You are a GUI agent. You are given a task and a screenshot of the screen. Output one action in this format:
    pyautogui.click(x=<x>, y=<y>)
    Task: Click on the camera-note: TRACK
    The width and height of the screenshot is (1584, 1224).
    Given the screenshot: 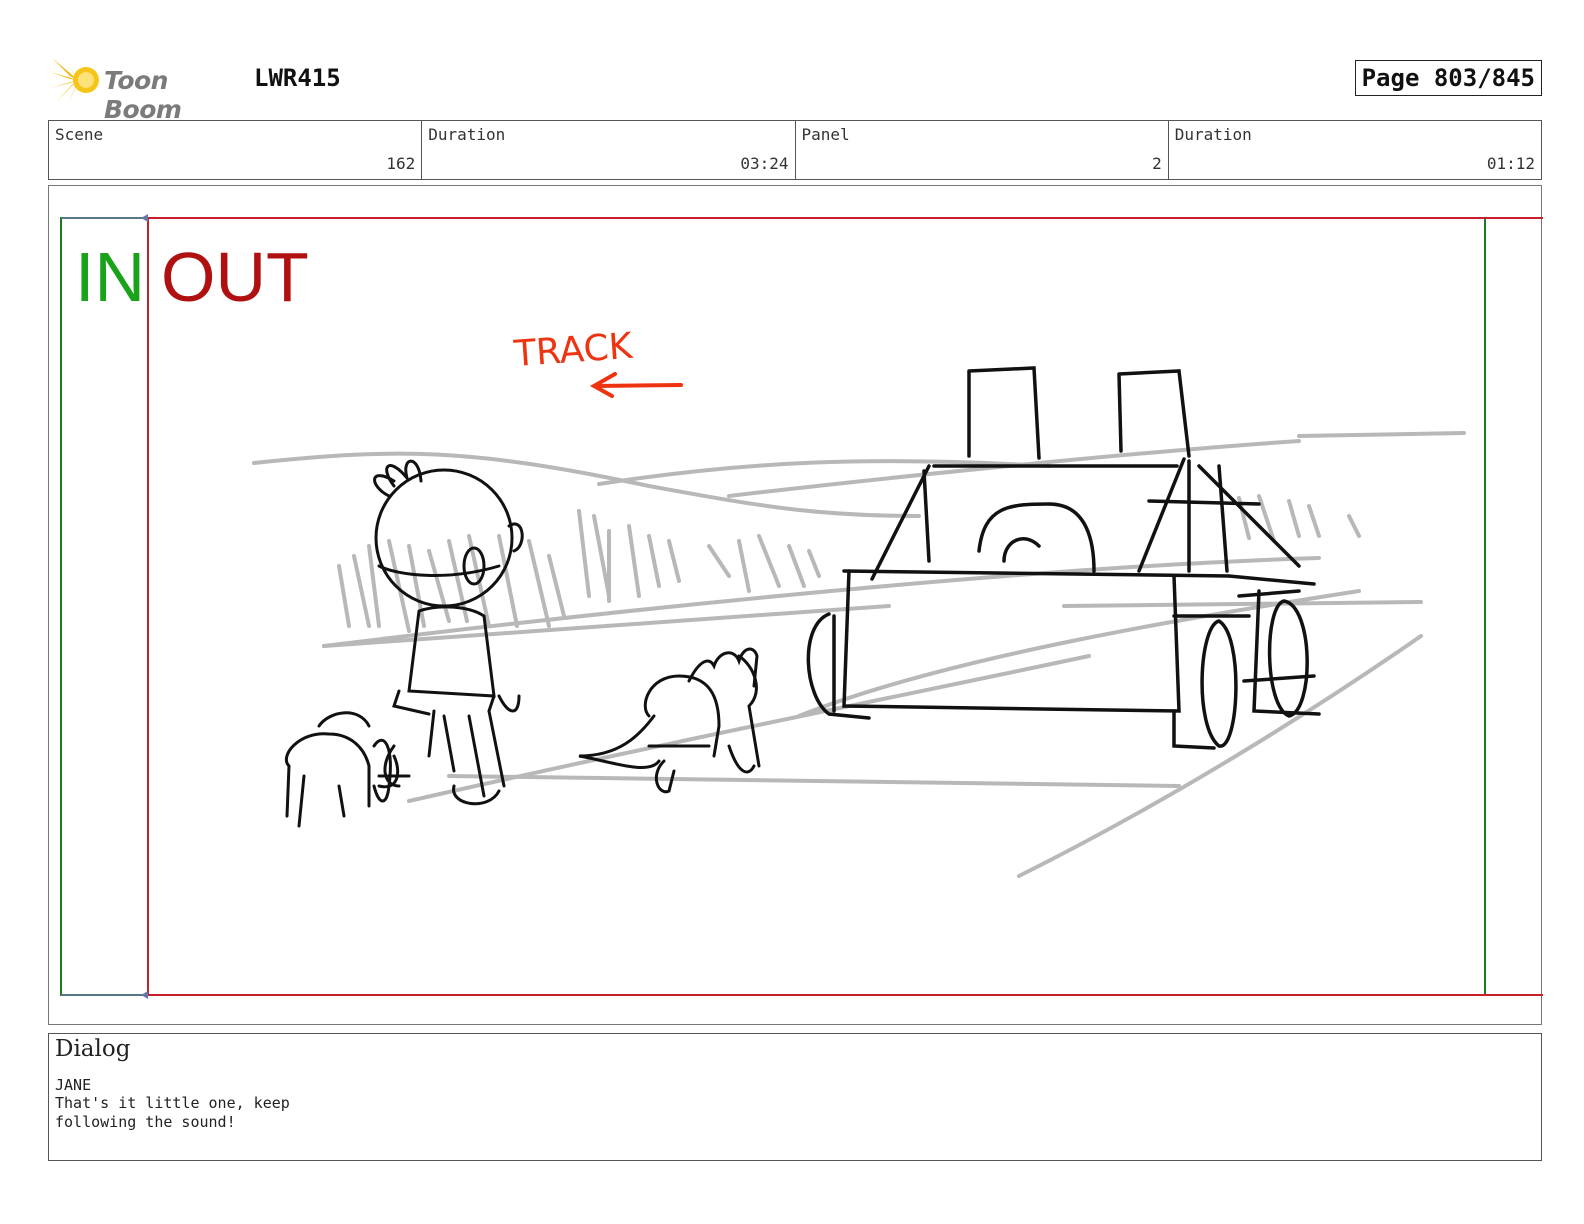 What is the action you would take?
    pyautogui.click(x=573, y=350)
    